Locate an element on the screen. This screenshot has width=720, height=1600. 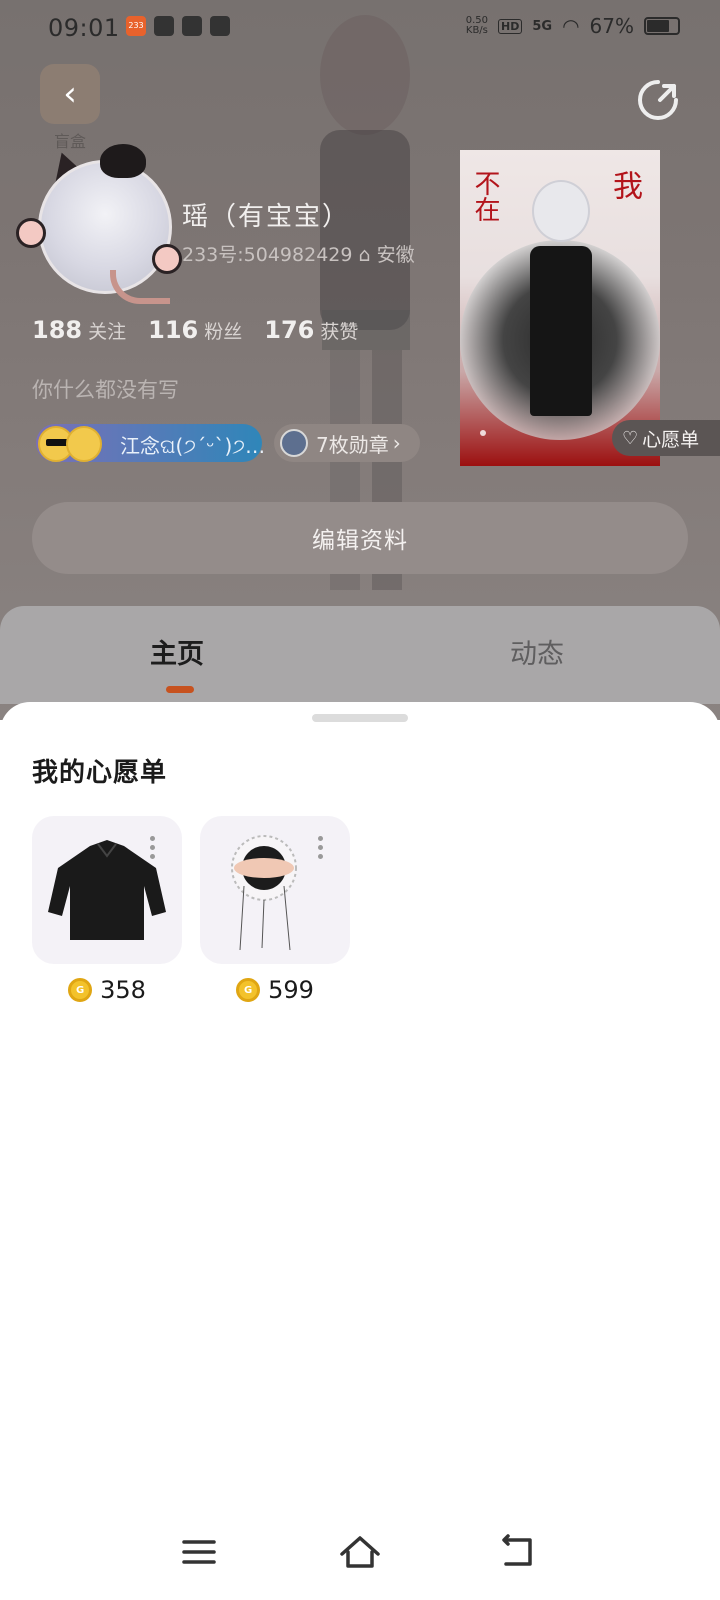
notification-icons: 233 is located at coordinates (178, 26).